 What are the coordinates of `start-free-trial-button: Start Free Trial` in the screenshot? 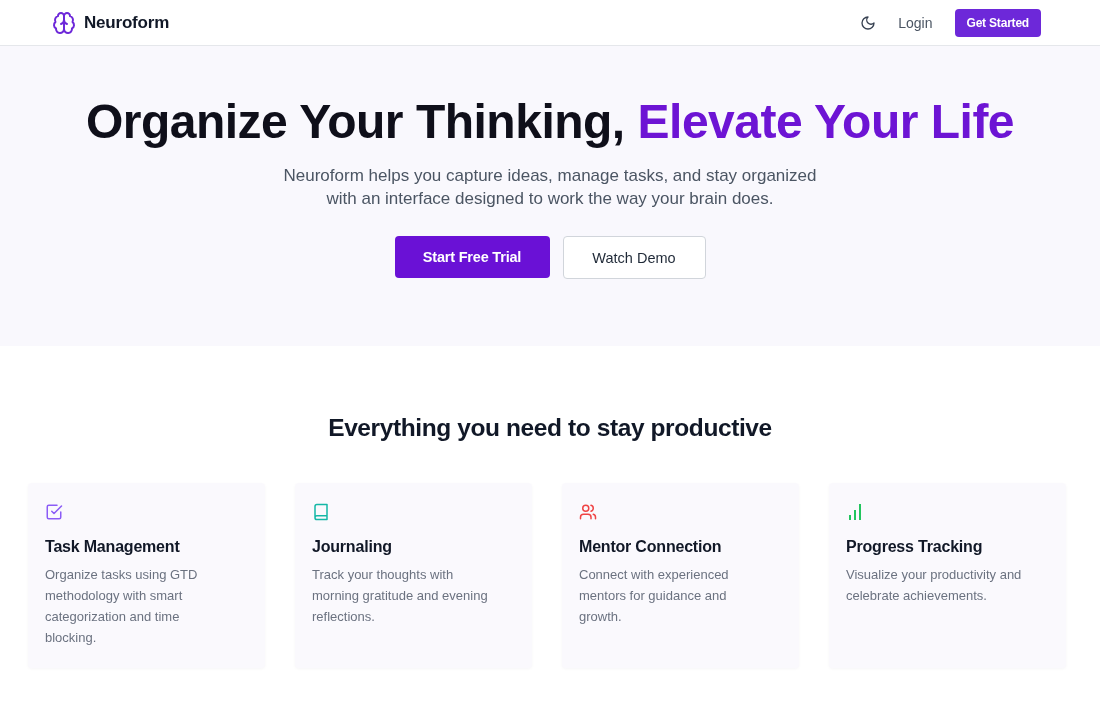 It's located at (472, 257).